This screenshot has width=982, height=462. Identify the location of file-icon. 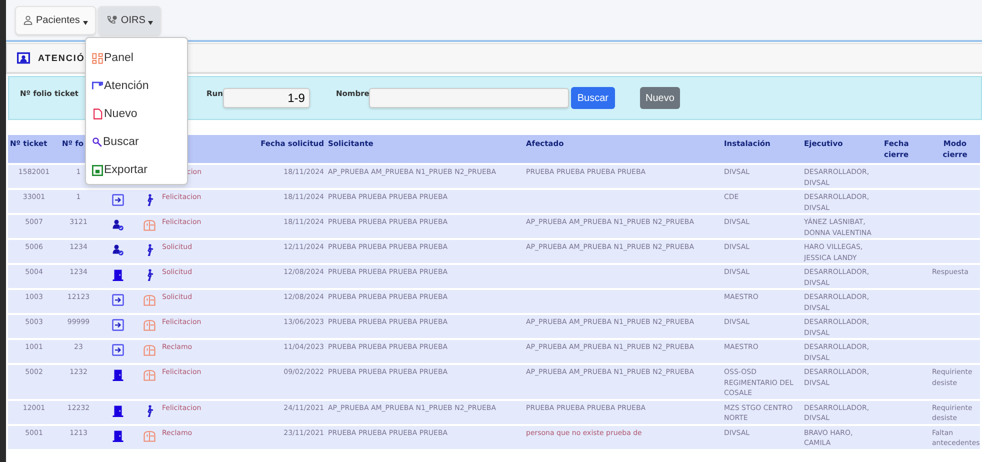
(97, 114).